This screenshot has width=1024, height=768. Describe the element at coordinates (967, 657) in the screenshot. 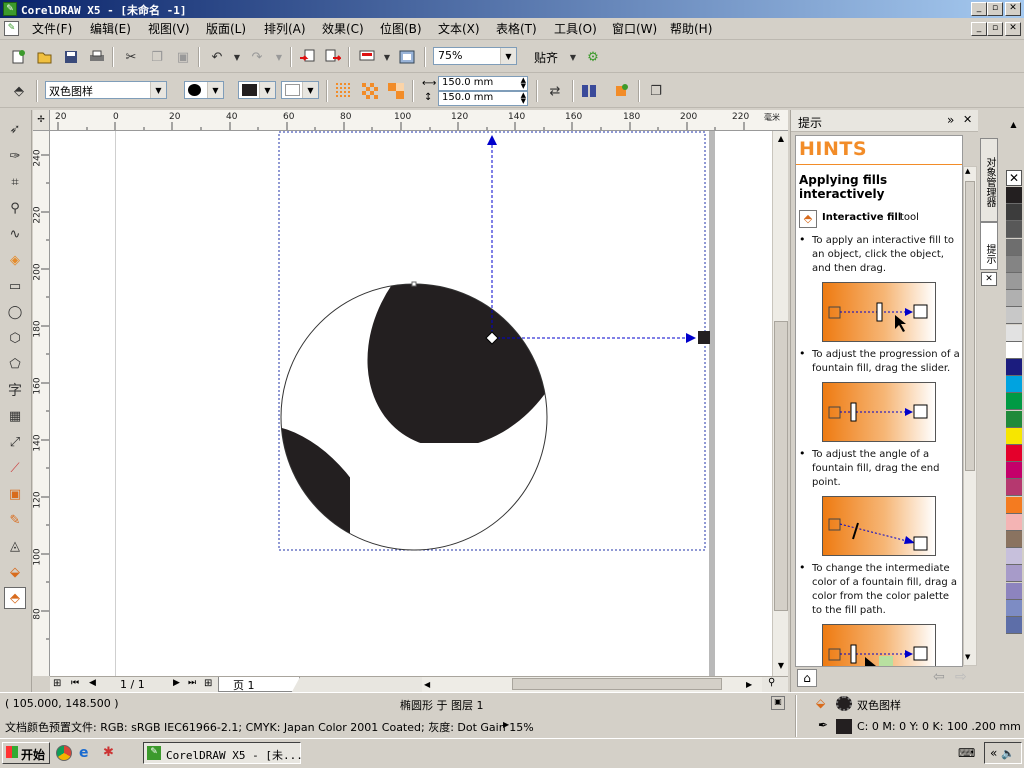

I see `scroll-down-icon: ▼` at that location.